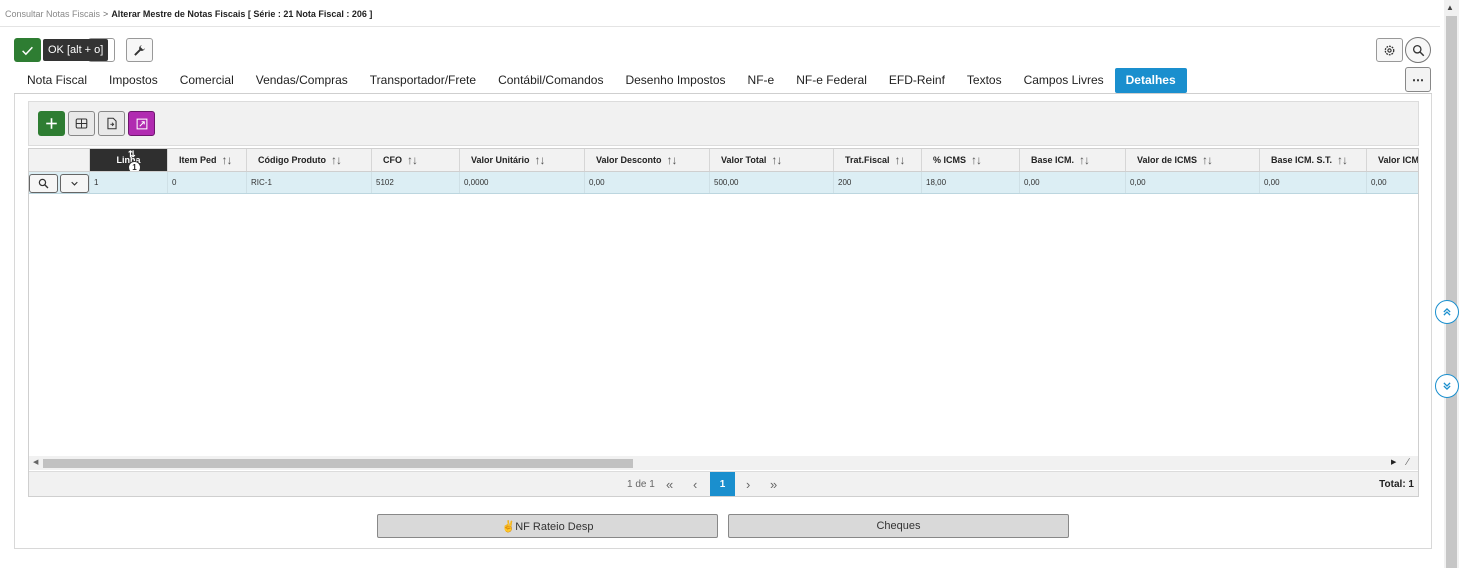  I want to click on row-view-button, so click(43, 183).